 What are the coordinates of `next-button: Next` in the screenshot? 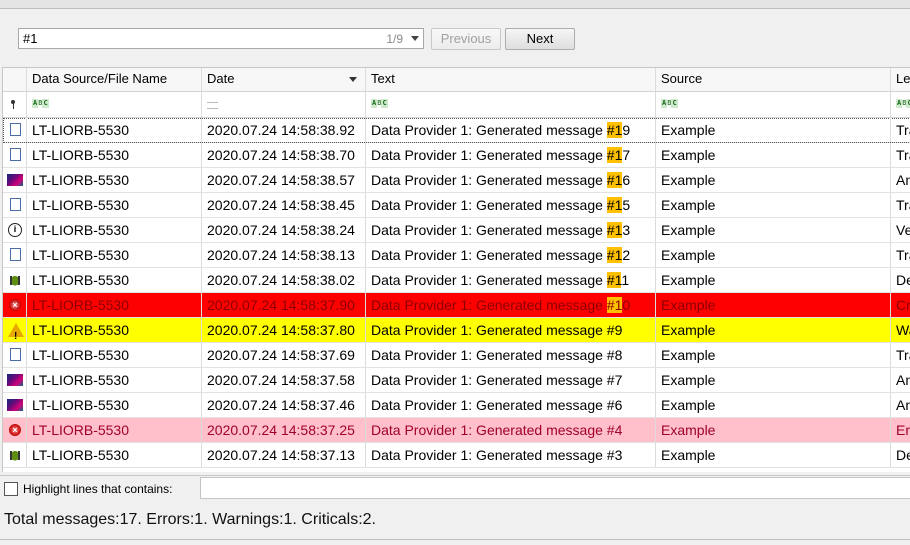 It's located at (540, 39).